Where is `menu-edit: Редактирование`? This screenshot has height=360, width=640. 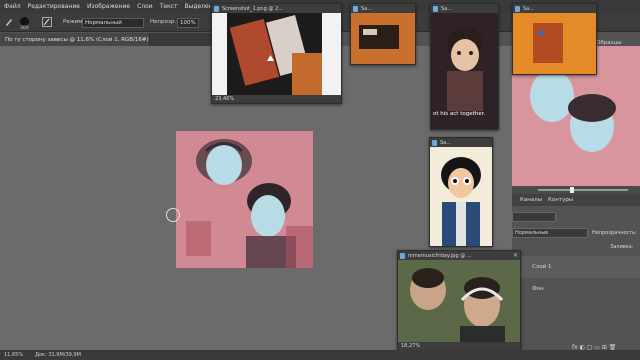
menu-edit: Редактирование is located at coordinates (54, 6).